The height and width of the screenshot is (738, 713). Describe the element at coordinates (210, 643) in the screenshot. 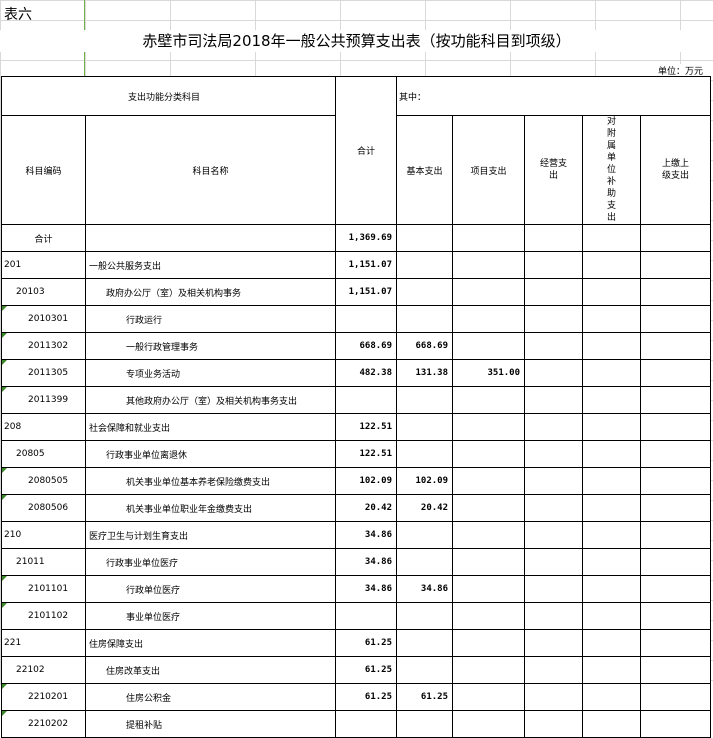

I see `cell-name: 住房保障支出` at that location.